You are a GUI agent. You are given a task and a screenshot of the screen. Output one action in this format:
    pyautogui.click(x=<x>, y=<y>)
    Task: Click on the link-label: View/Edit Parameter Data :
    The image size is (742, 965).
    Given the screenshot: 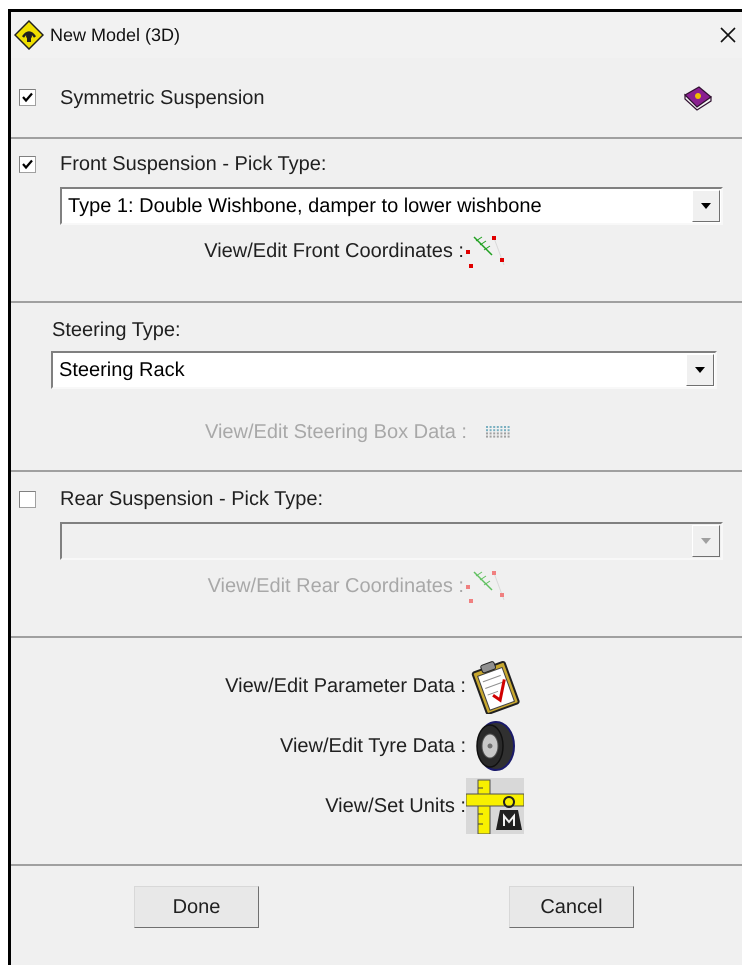 What is the action you would take?
    pyautogui.click(x=238, y=686)
    